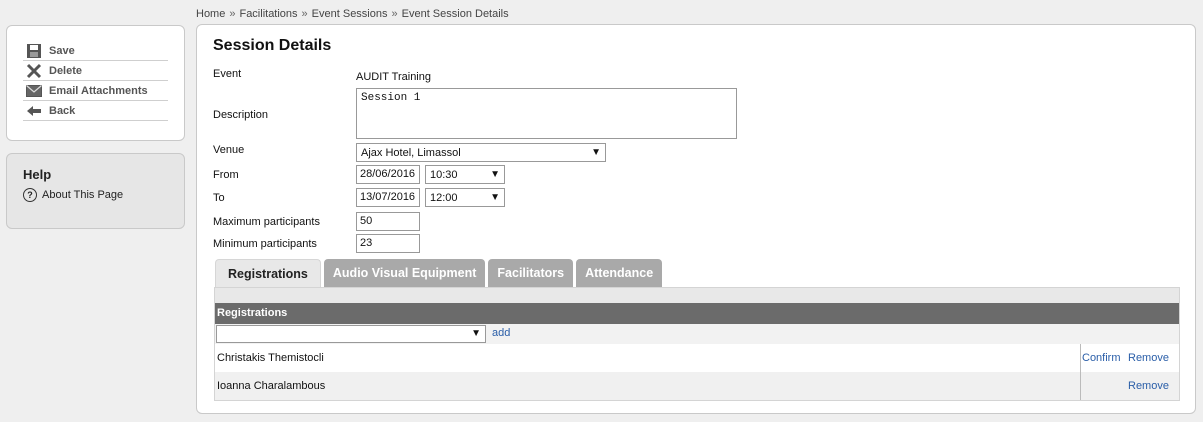 The height and width of the screenshot is (422, 1203). What do you see at coordinates (268, 14) in the screenshot?
I see `breadcrumb-facilitations: Facilitations` at bounding box center [268, 14].